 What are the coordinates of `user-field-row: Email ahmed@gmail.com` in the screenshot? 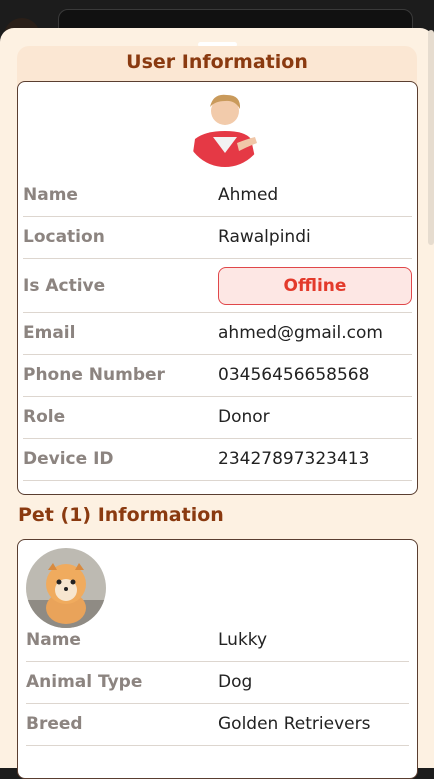 It's located at (217, 334).